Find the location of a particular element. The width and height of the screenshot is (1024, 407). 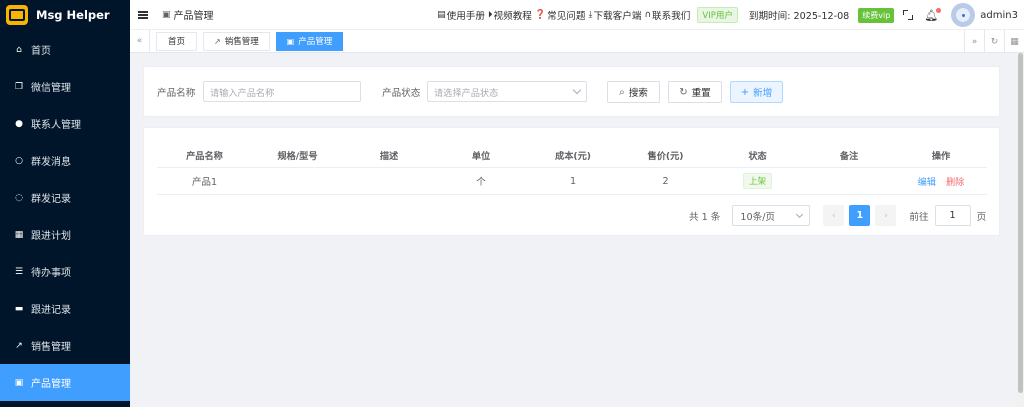

tabs-scroll-right-icon: » is located at coordinates (974, 41).